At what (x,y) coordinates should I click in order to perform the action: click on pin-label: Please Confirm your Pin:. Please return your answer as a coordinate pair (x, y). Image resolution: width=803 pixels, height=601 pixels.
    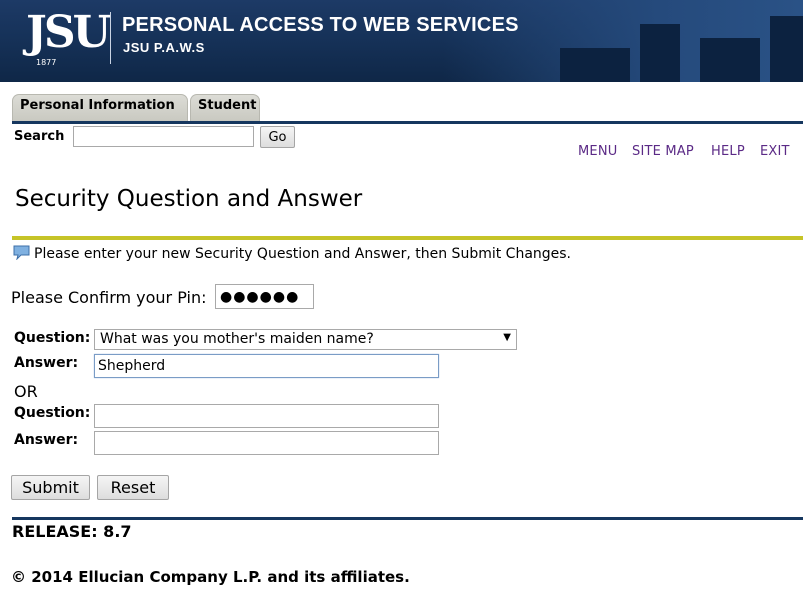
    Looking at the image, I should click on (109, 297).